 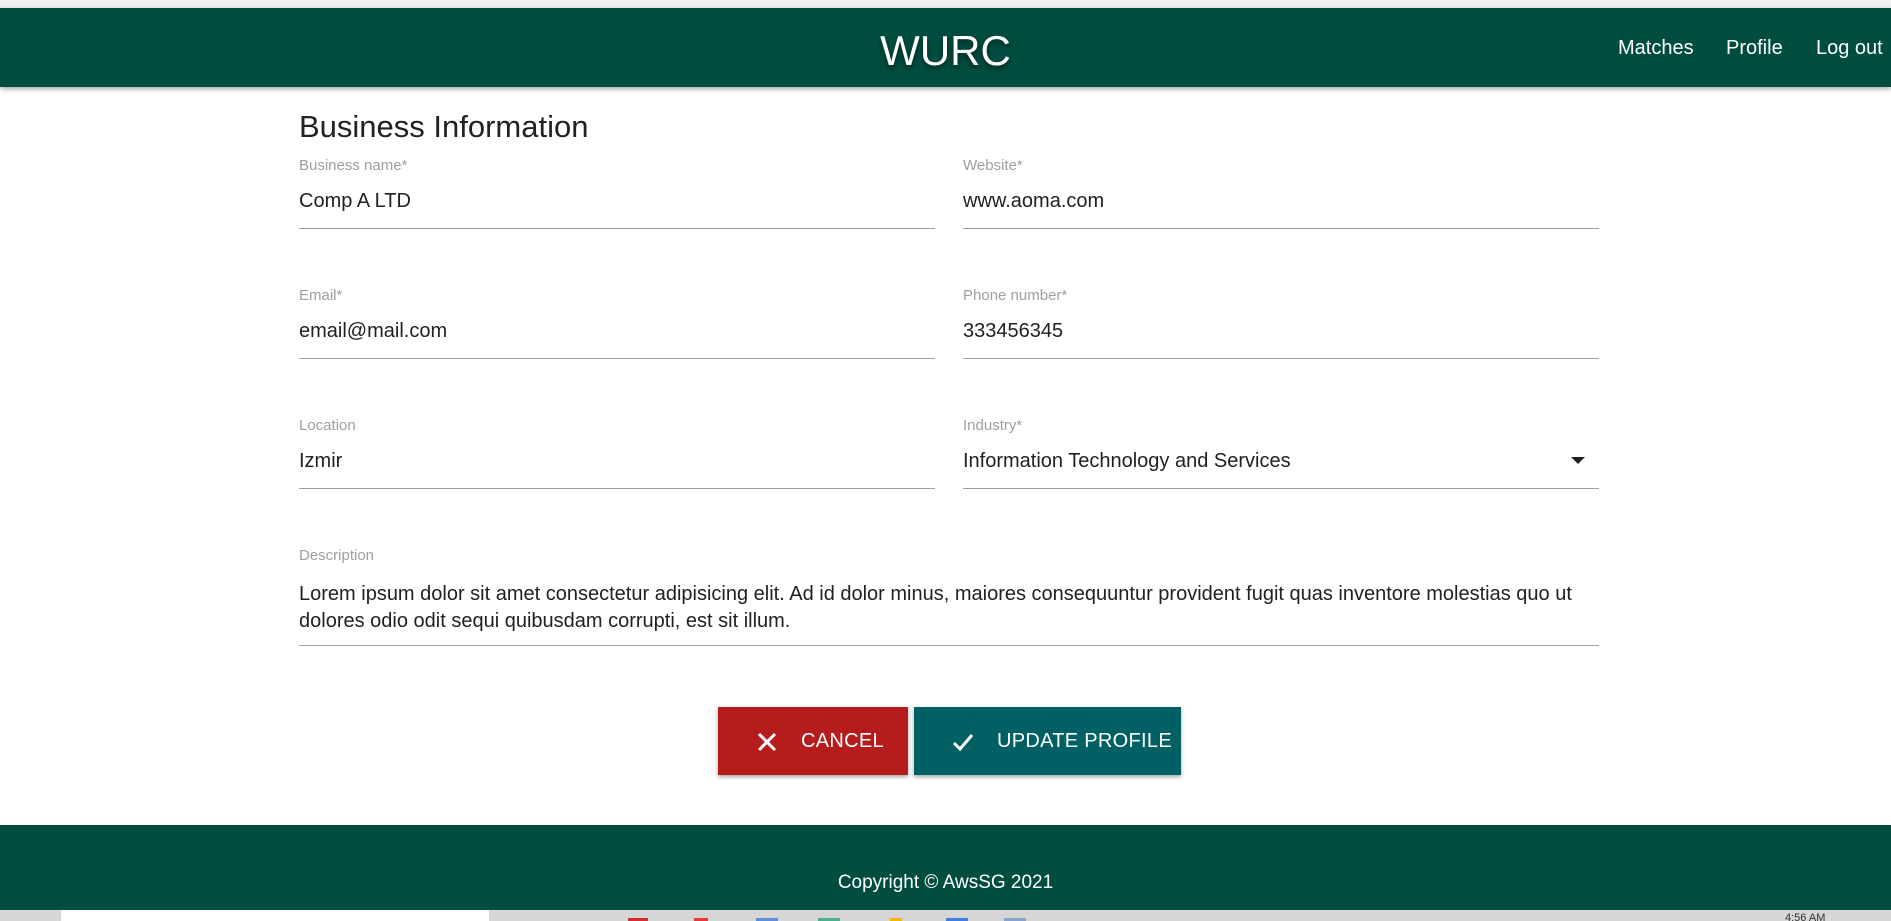 What do you see at coordinates (1805, 917) in the screenshot?
I see `taskbar-clock: 4:56 AM` at bounding box center [1805, 917].